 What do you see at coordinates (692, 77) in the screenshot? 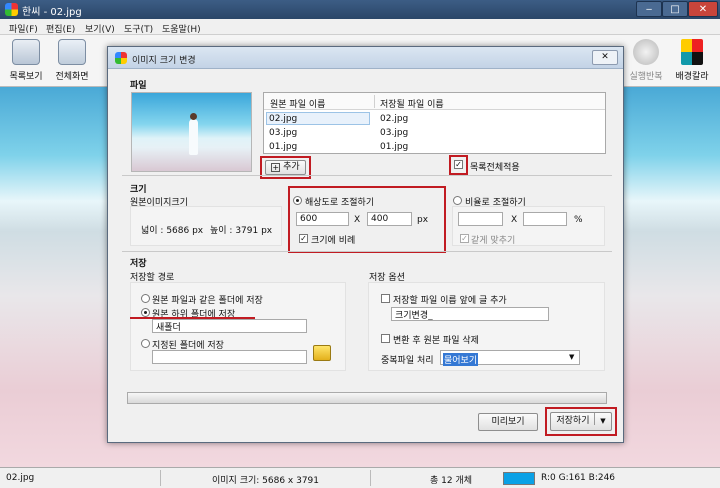
I see `background-color-label: 배경칼라` at bounding box center [692, 77].